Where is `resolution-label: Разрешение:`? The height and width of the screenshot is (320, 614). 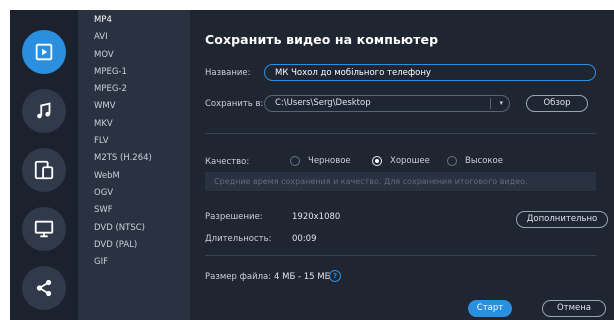 resolution-label: Разрешение: is located at coordinates (234, 217).